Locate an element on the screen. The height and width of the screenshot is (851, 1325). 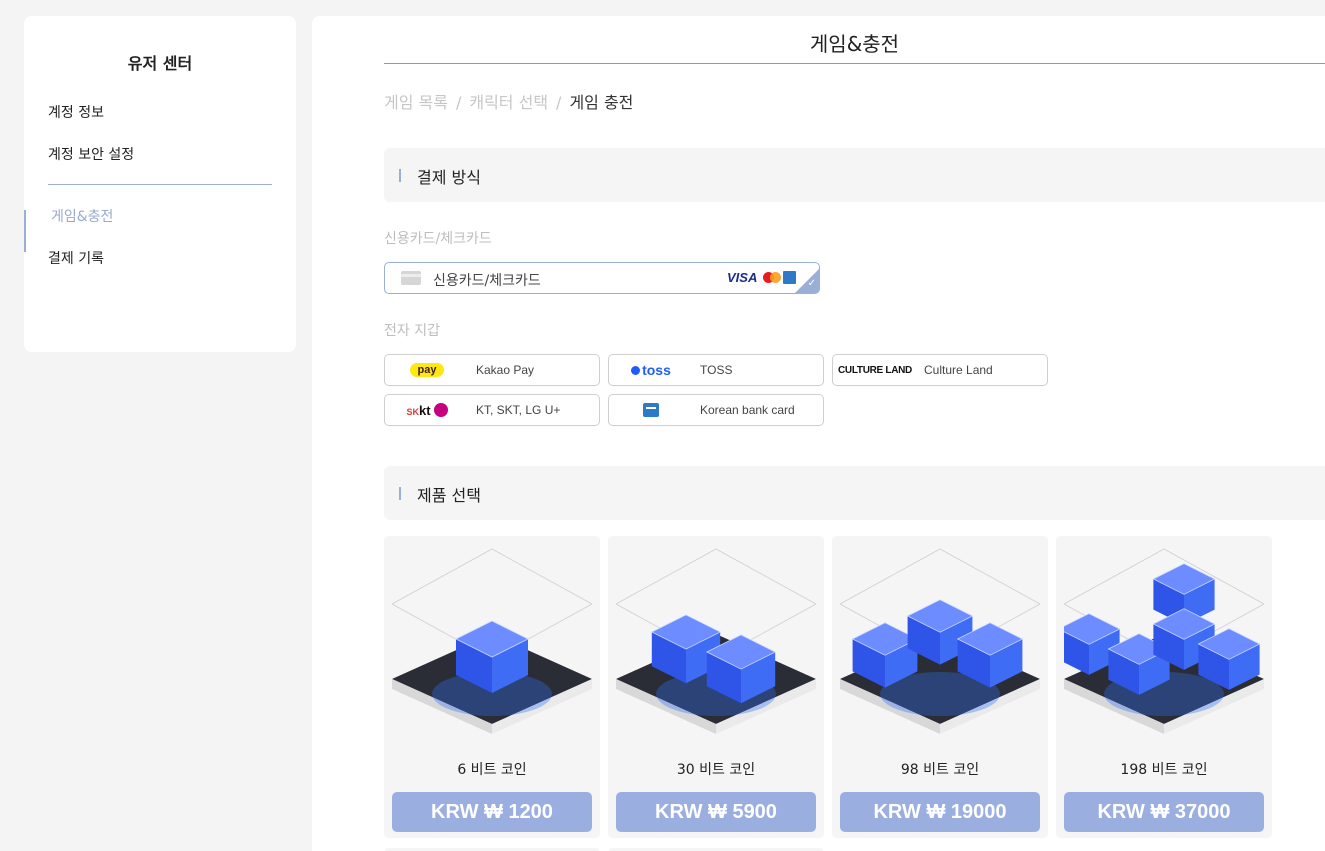
sidebar-item-game-charge: 게임&충전 is located at coordinates (82, 216).